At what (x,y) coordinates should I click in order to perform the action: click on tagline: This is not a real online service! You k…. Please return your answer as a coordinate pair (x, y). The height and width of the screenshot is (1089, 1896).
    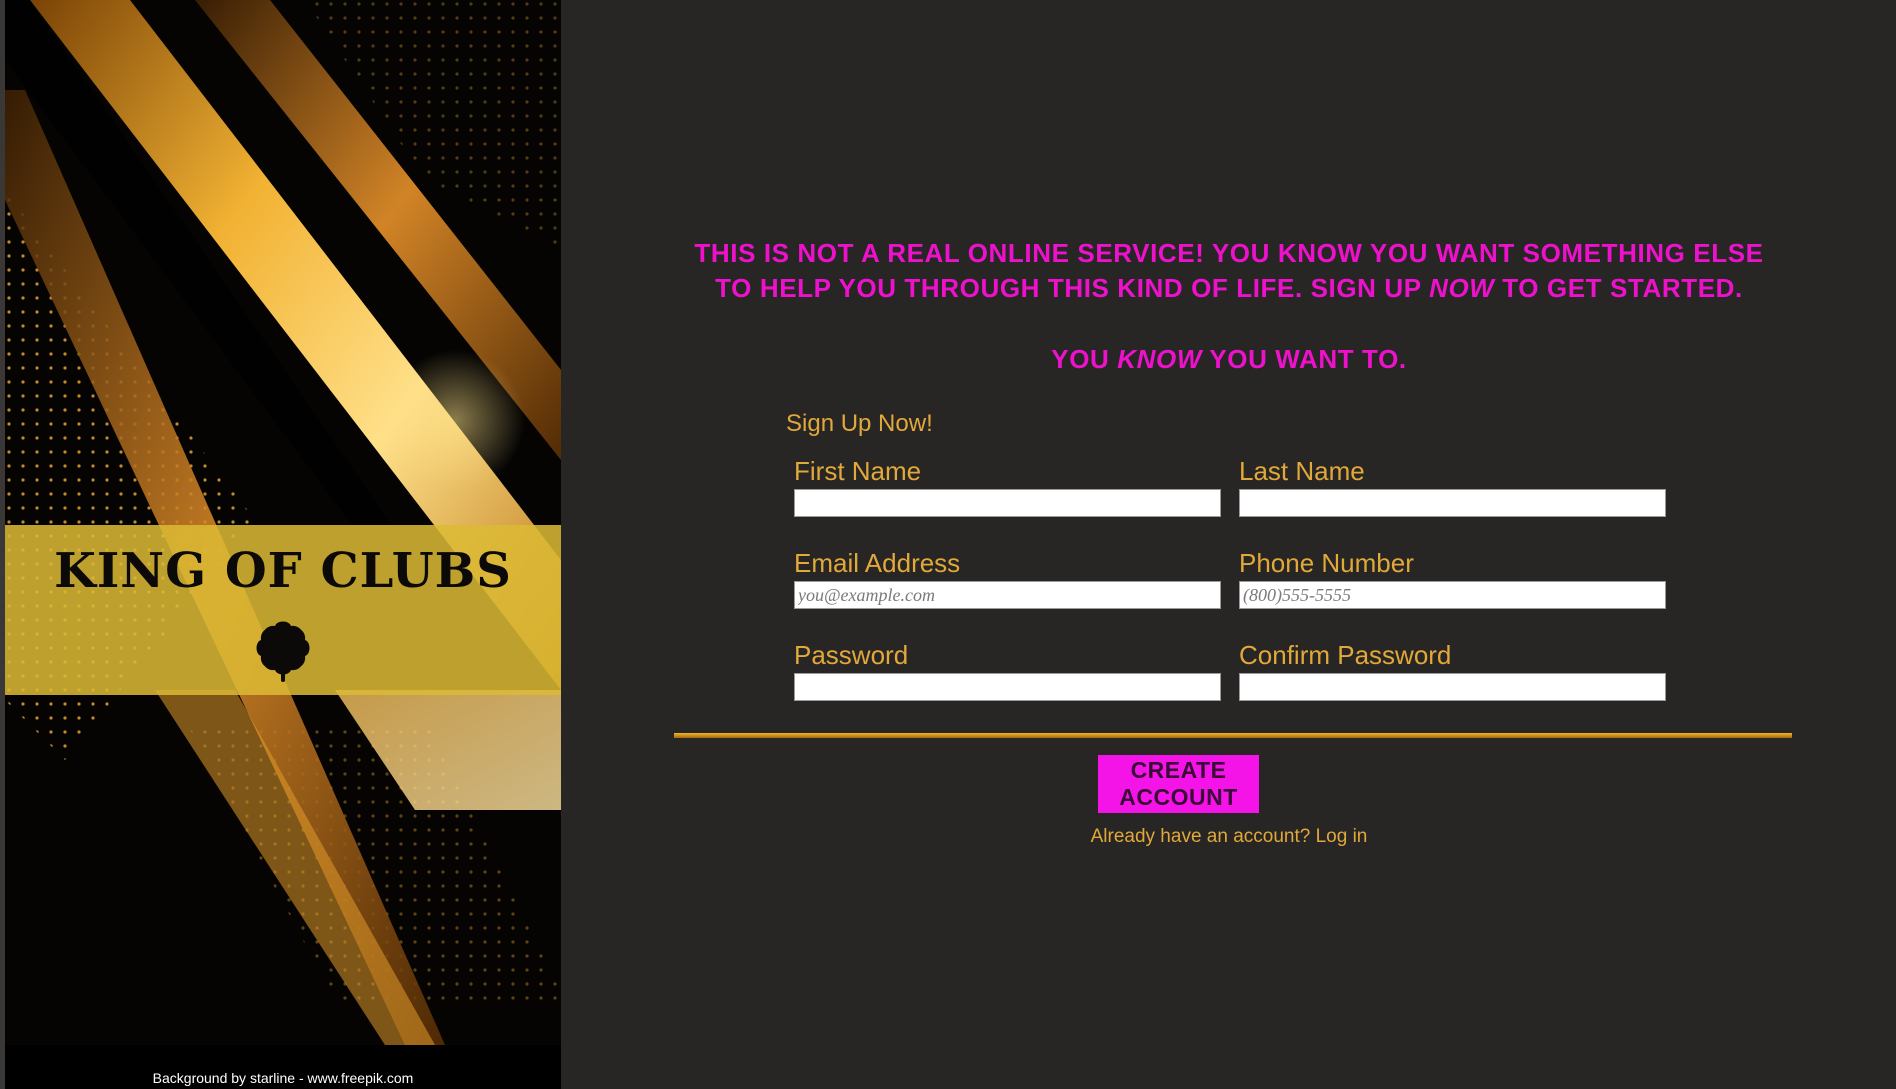
    Looking at the image, I should click on (1229, 271).